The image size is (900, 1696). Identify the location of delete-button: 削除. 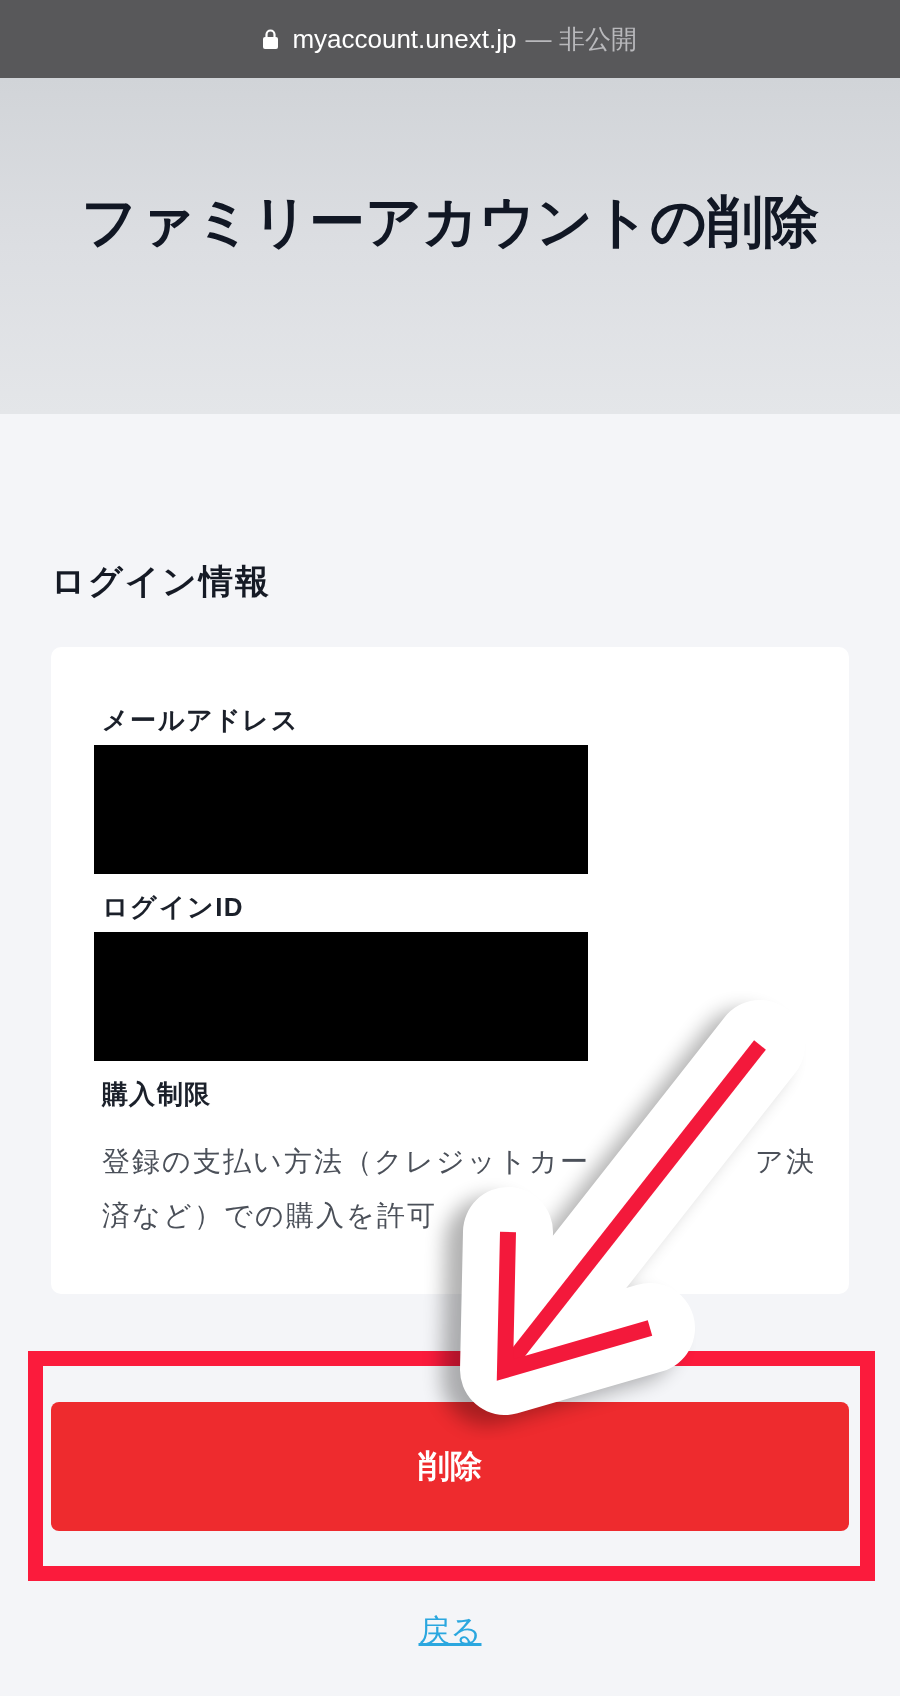
(449, 1466).